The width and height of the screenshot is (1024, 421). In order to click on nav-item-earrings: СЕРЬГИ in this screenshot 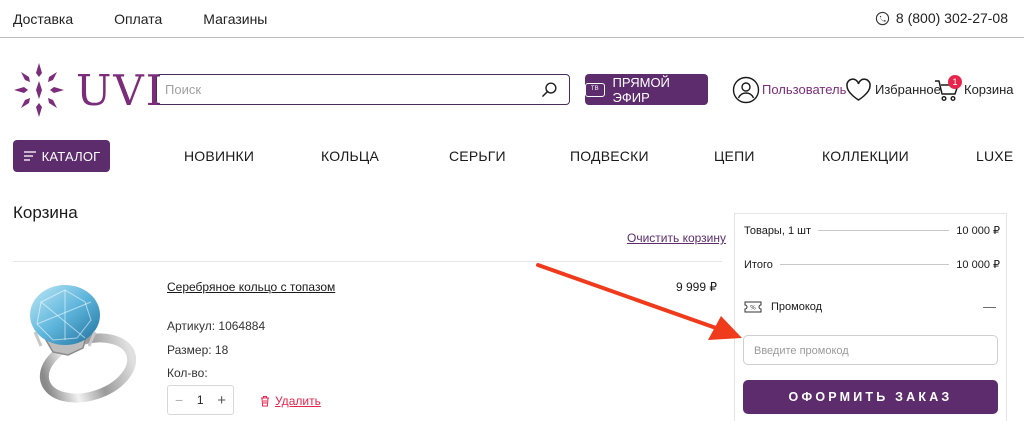, I will do `click(477, 156)`.